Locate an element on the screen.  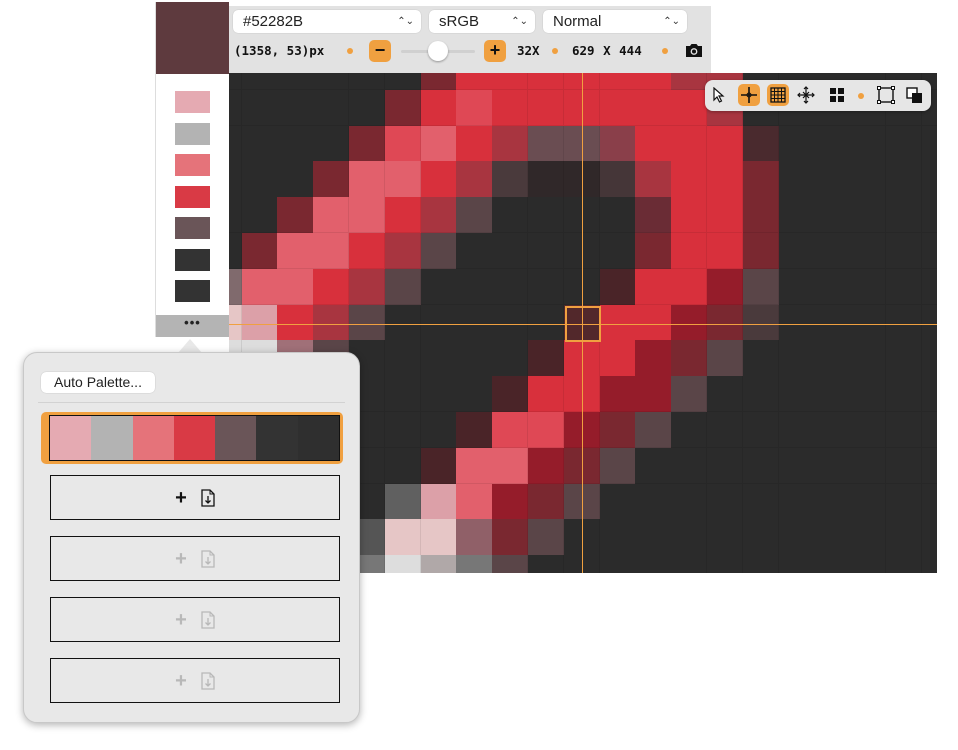
palette-strip is located at coordinates (194, 438).